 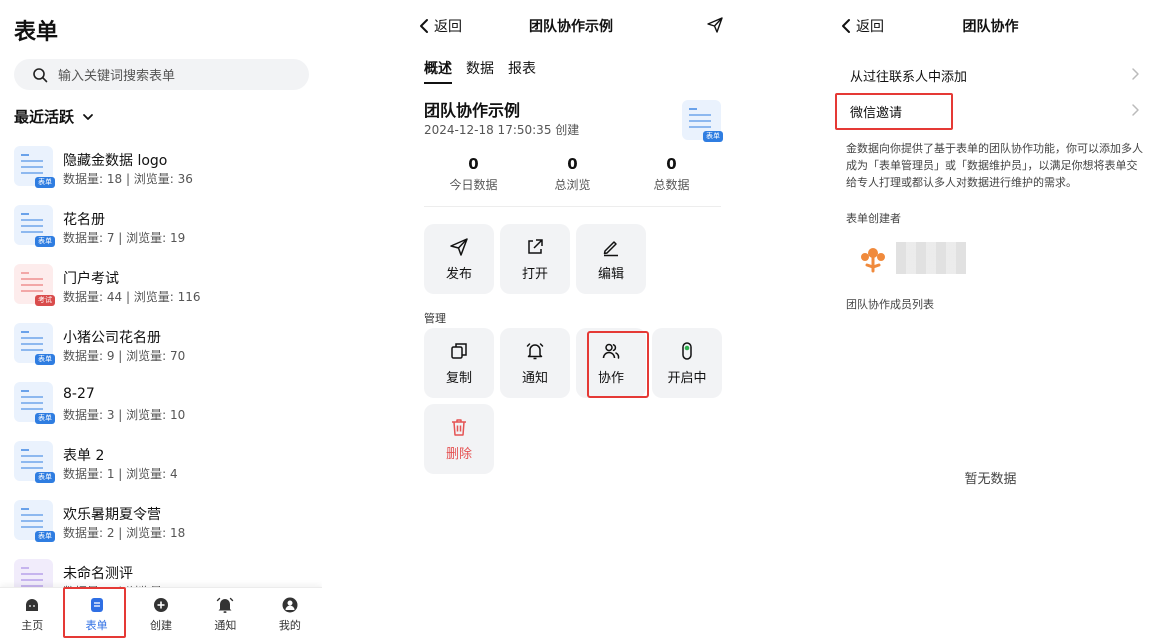 I want to click on creator-section-label: 表单创建者, so click(x=873, y=218).